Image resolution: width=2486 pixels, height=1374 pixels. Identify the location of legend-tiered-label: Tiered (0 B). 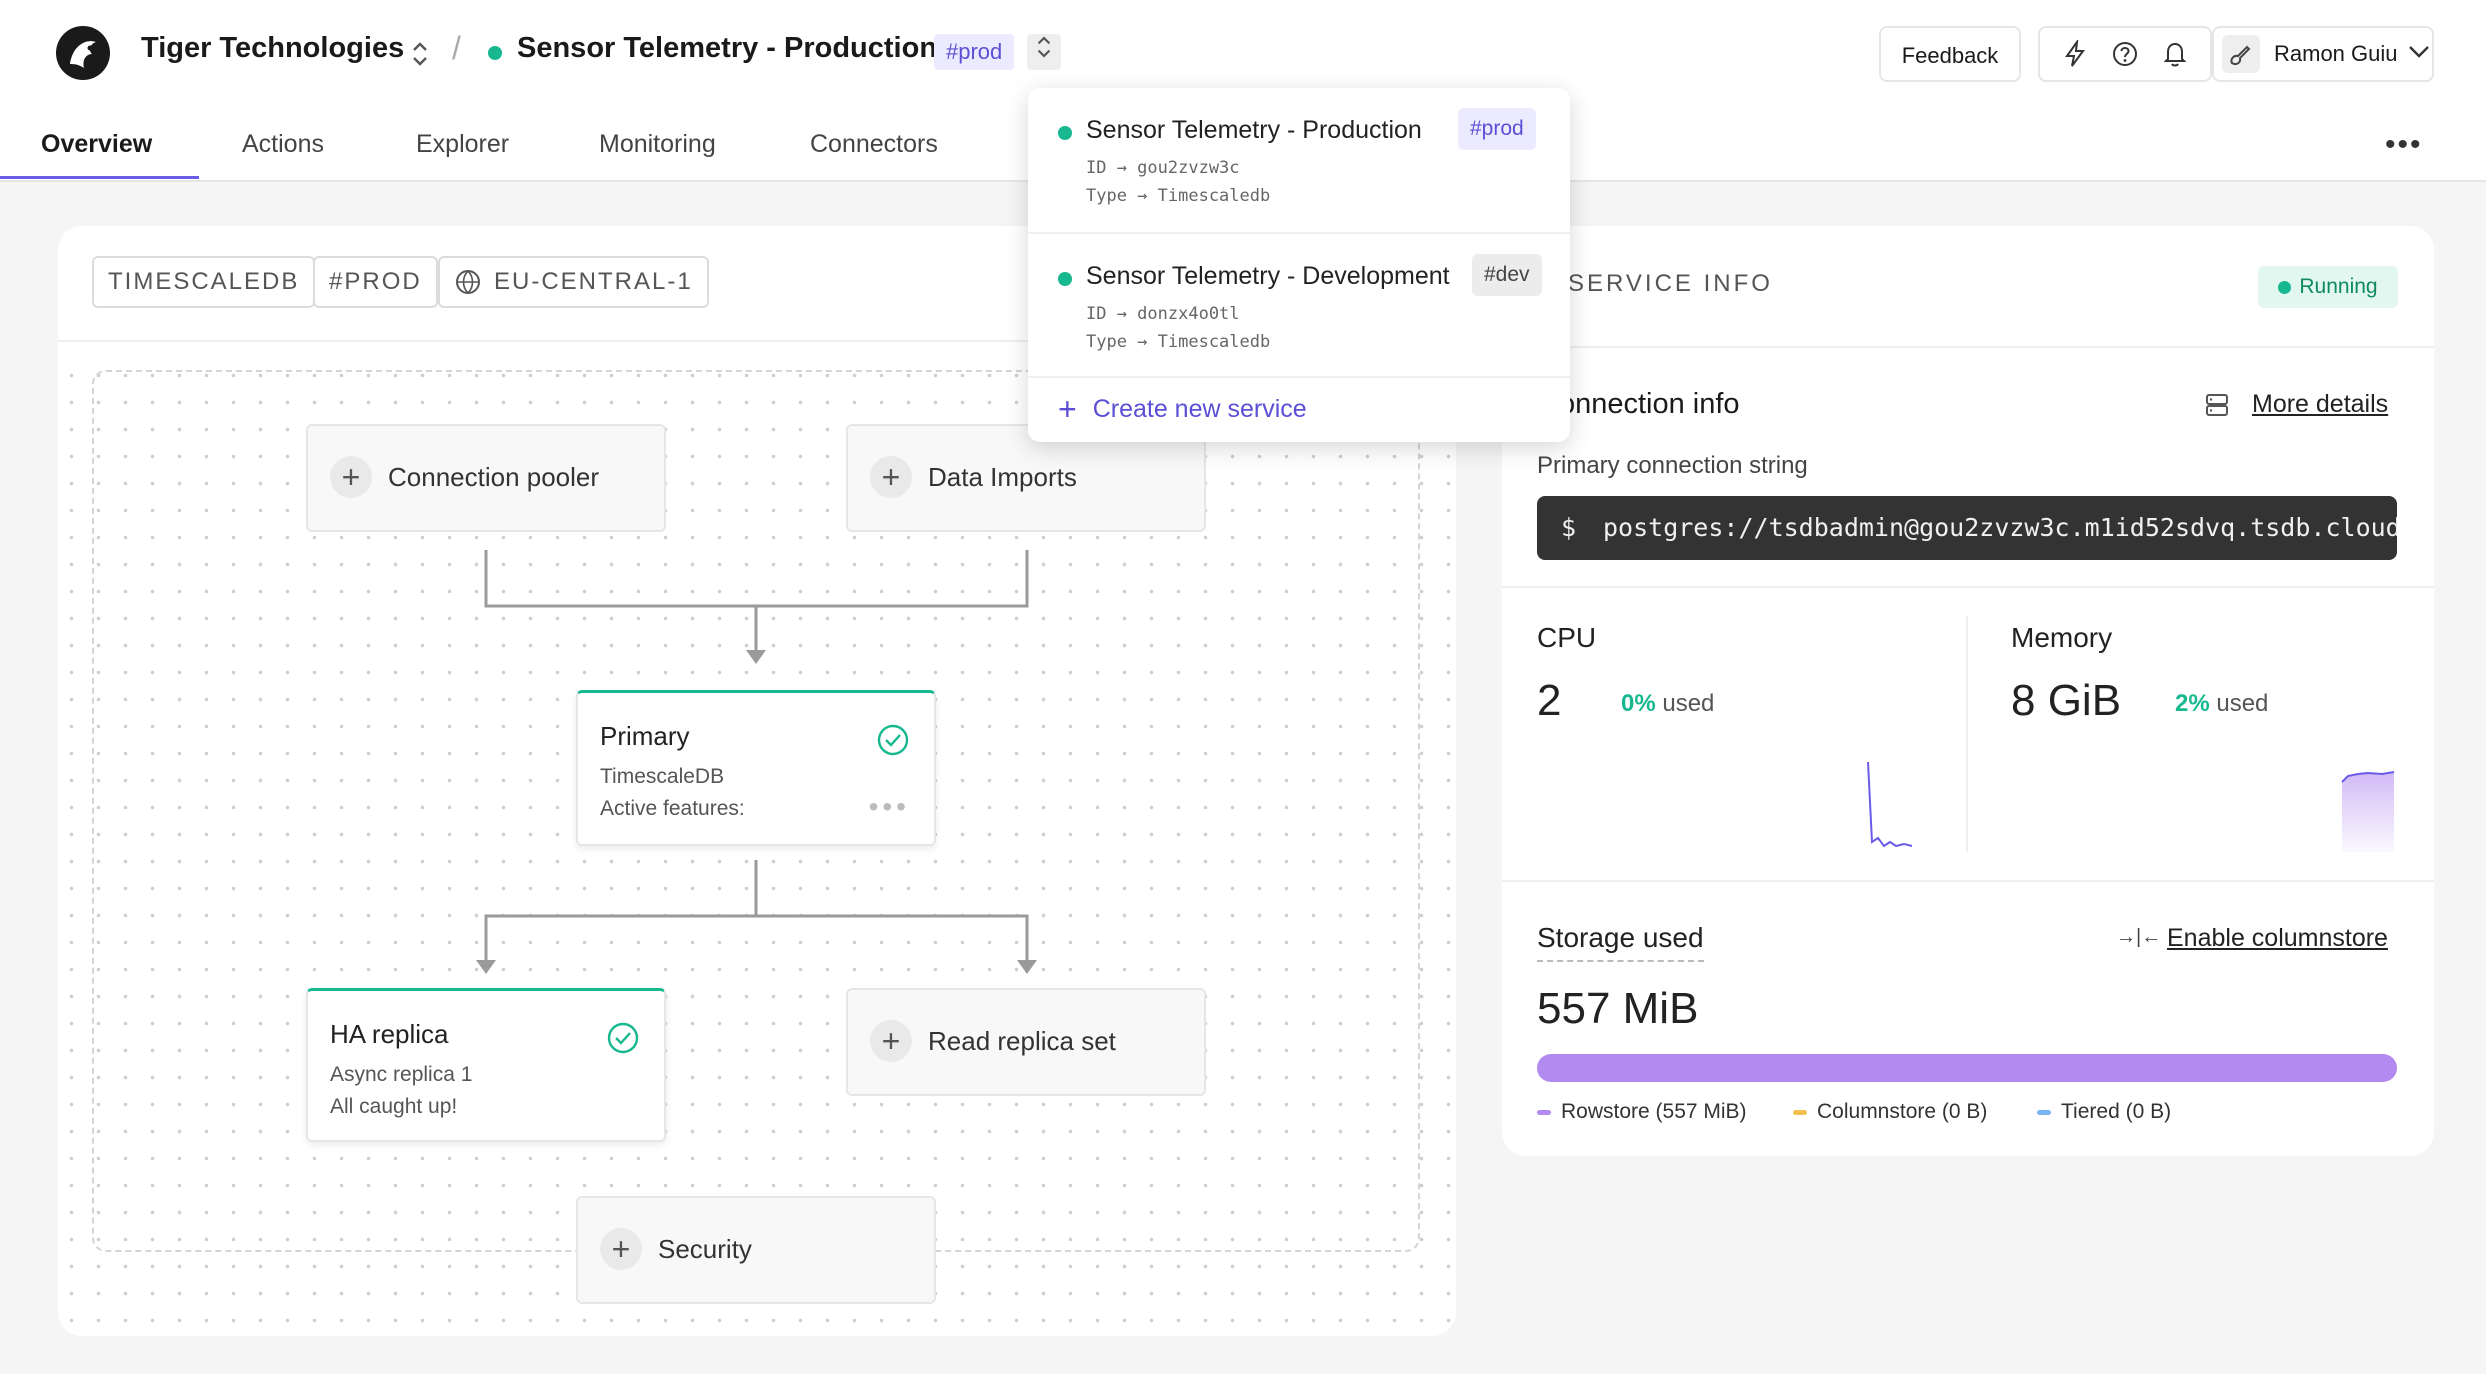
(2116, 1111).